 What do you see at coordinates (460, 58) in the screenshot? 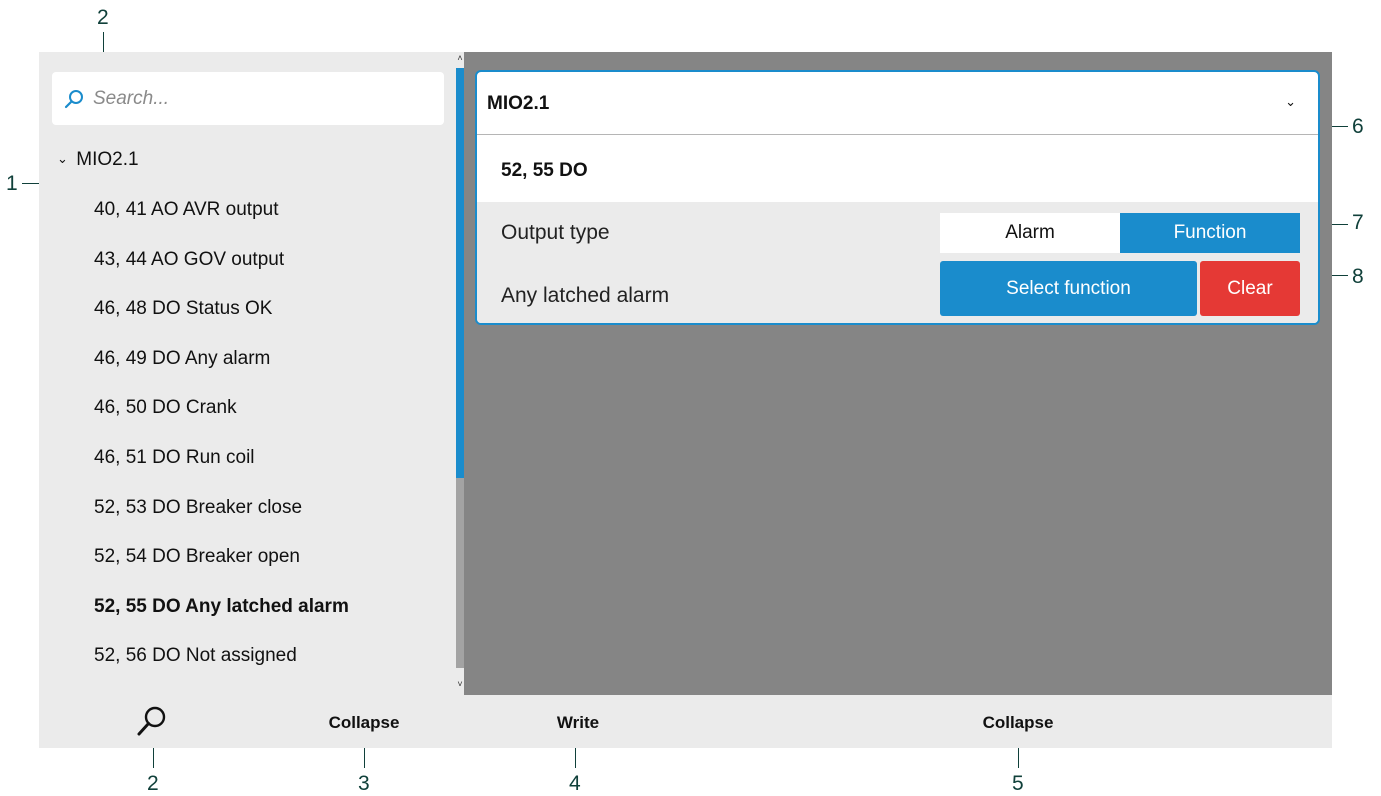
I see `scroll-up-arrow: ˄` at bounding box center [460, 58].